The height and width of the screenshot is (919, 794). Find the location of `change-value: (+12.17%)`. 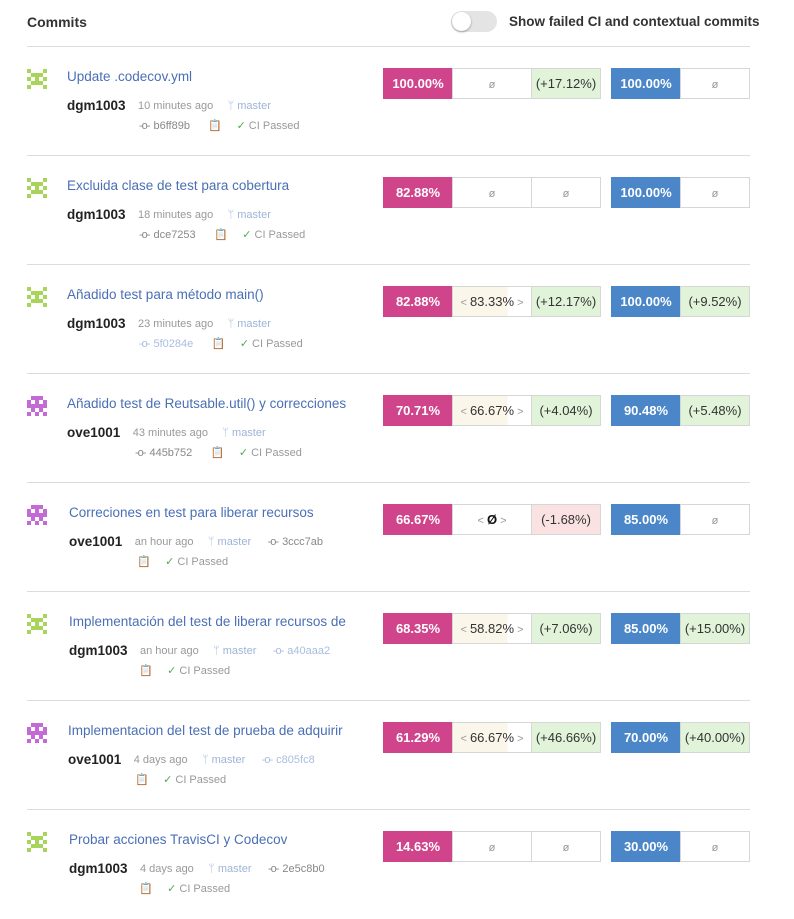

change-value: (+12.17%) is located at coordinates (566, 301).